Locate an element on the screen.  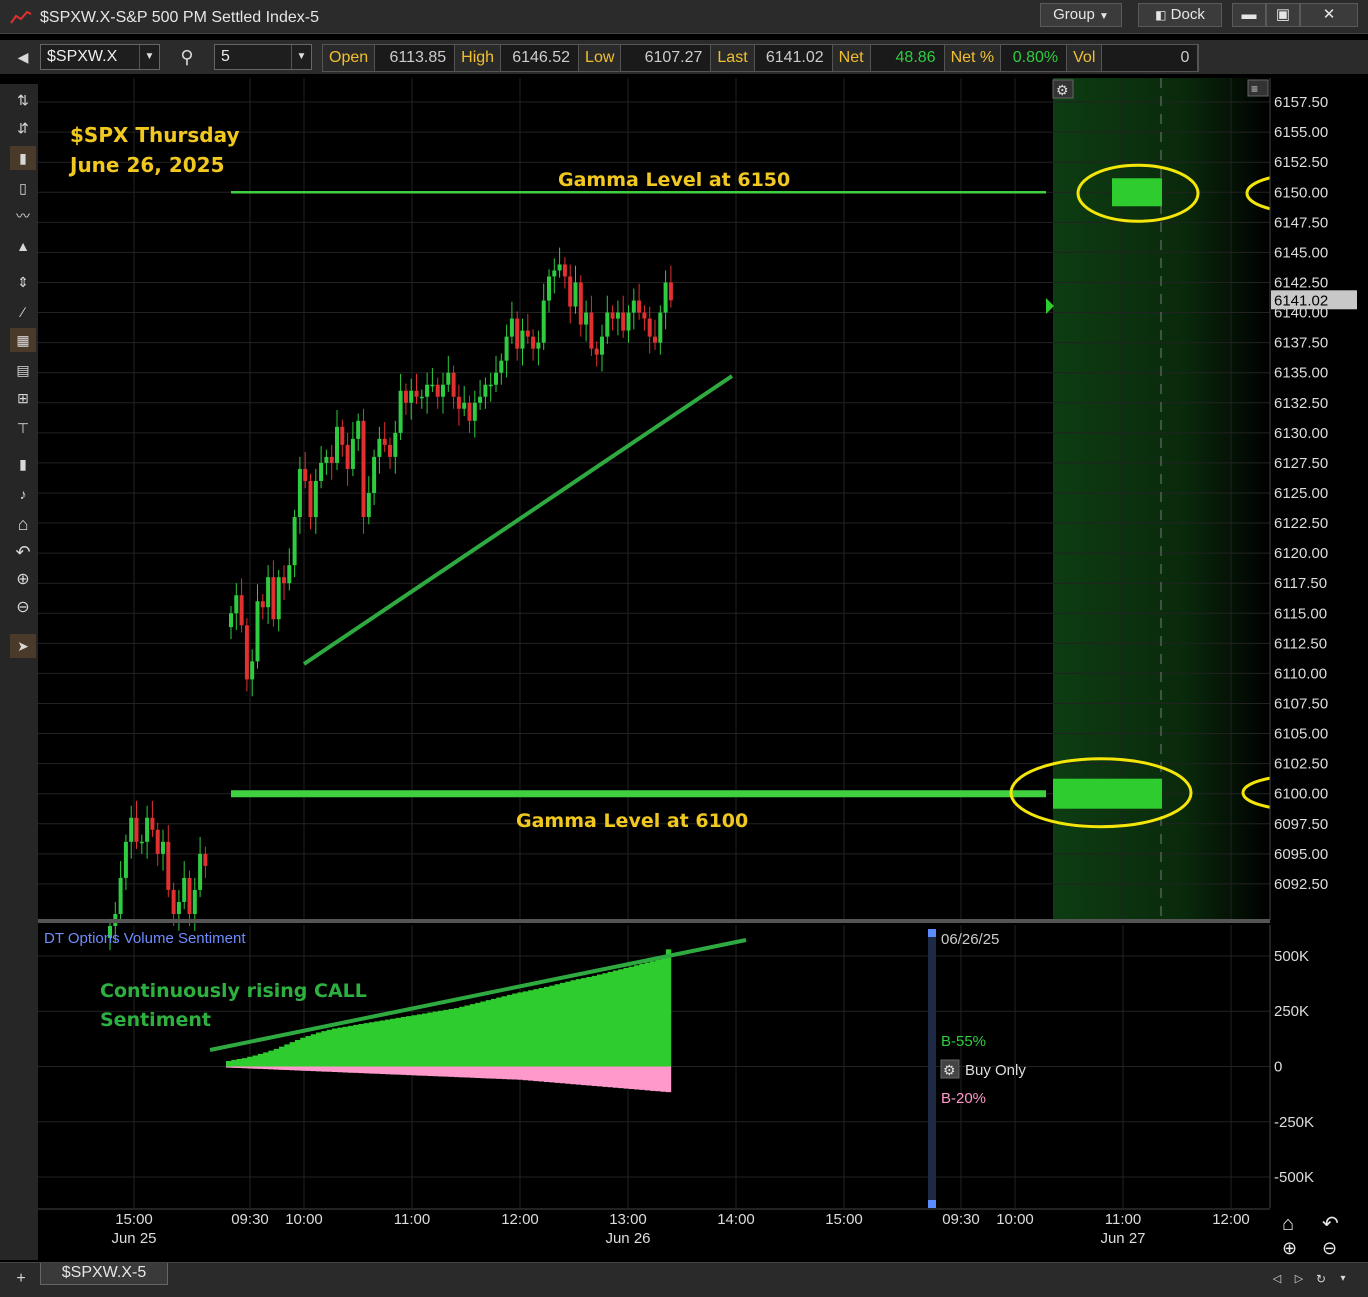
menu-chevron-icon: ▾ is located at coordinates (1343, 1279).